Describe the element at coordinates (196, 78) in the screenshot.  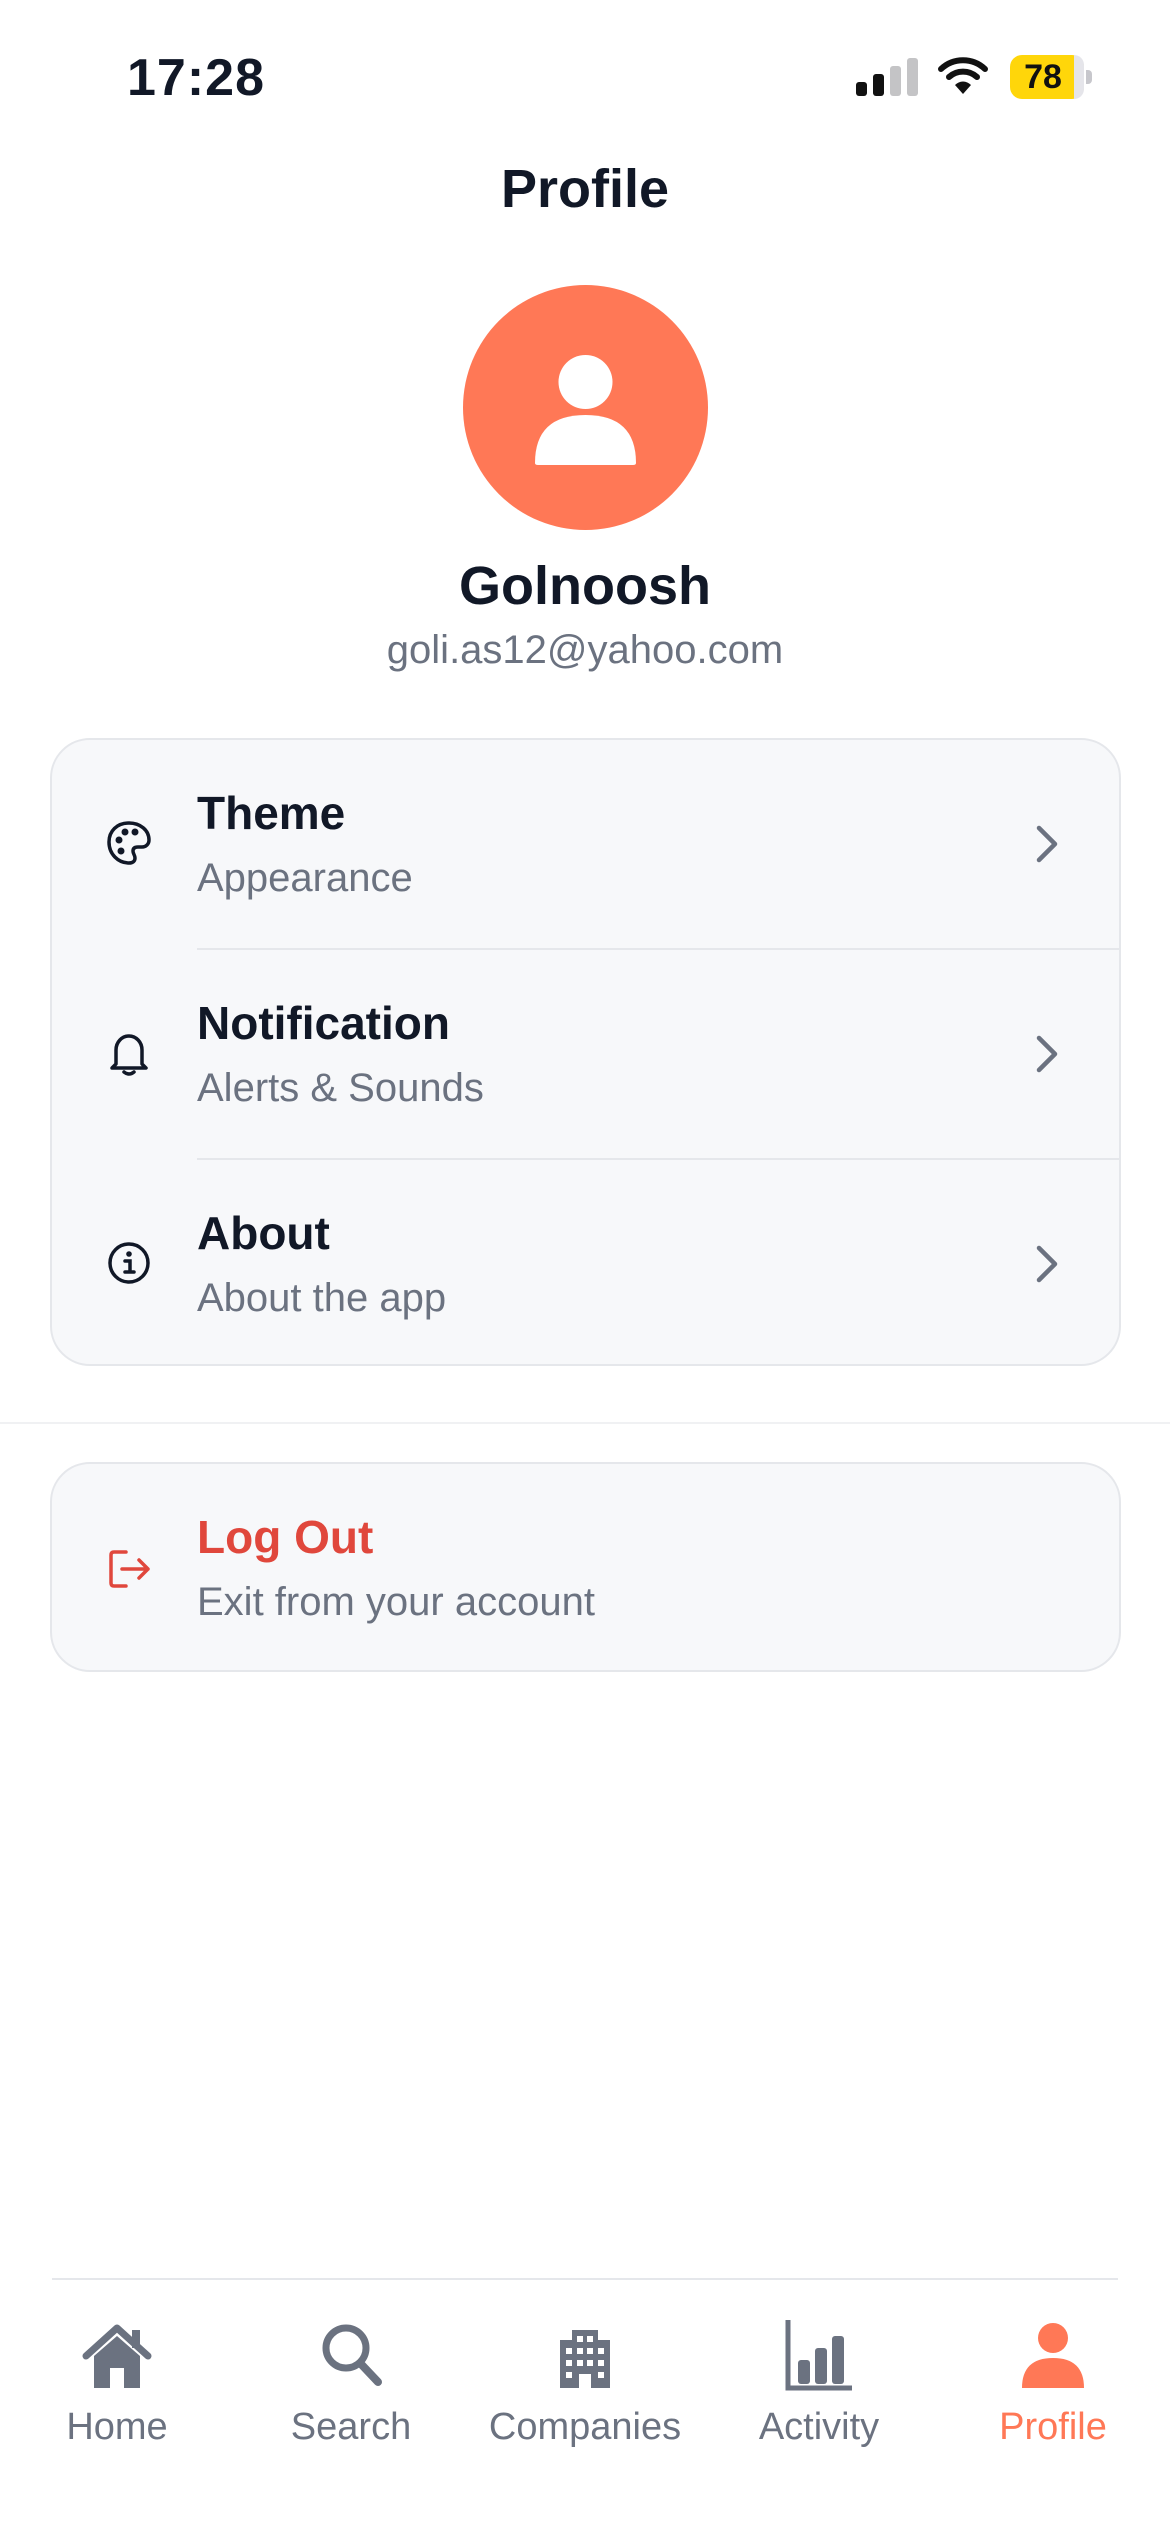
I see `status-time: 17:28` at that location.